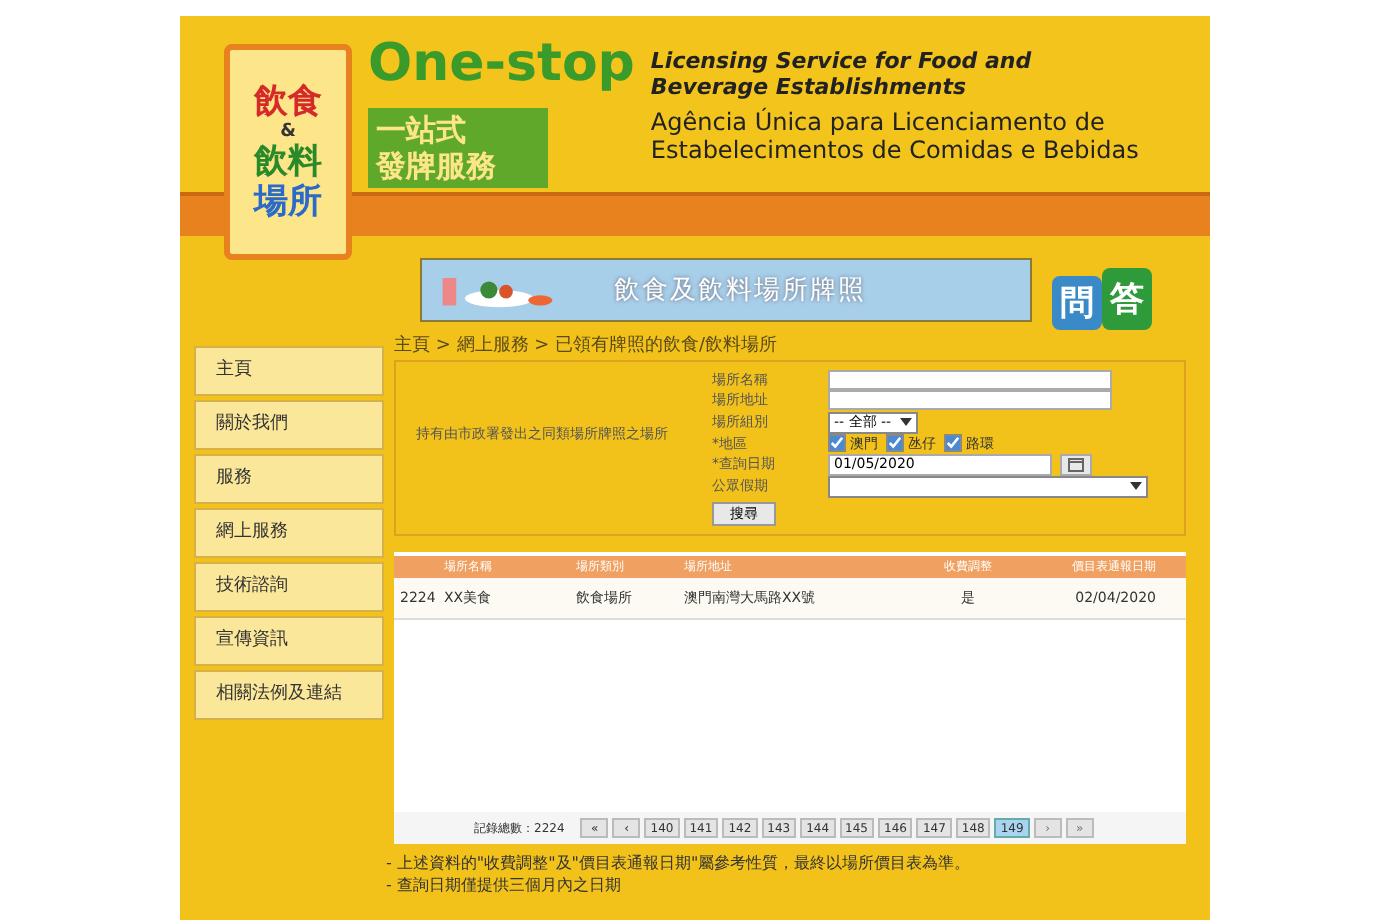 This screenshot has width=1394, height=920. I want to click on calendar-icon, so click(1076, 464).